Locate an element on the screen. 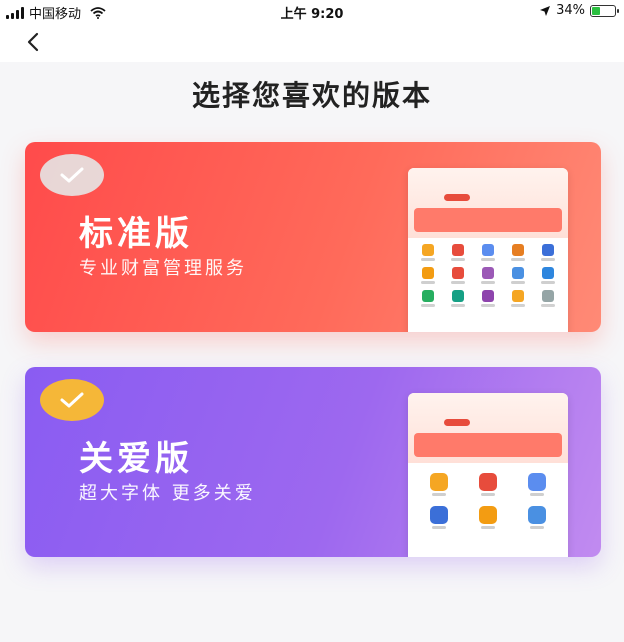 Image resolution: width=624 pixels, height=642 pixels. select-check-standard is located at coordinates (72, 175).